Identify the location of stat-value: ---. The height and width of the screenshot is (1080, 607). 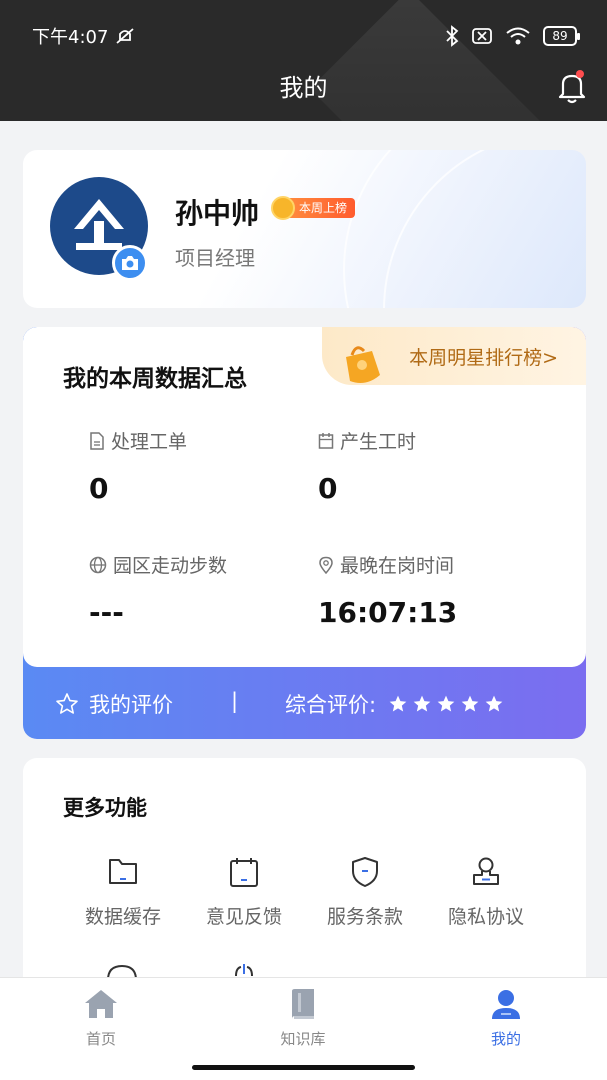
(106, 612).